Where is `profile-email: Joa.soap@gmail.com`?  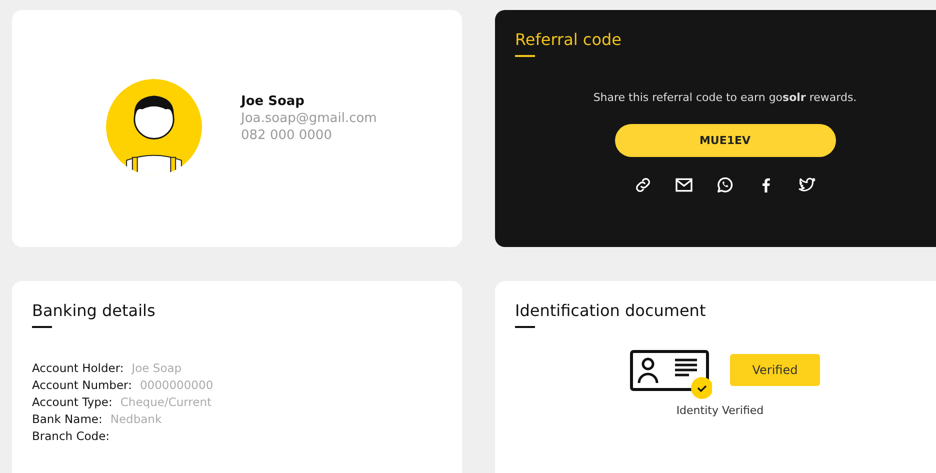
profile-email: Joa.soap@gmail.com is located at coordinates (309, 118).